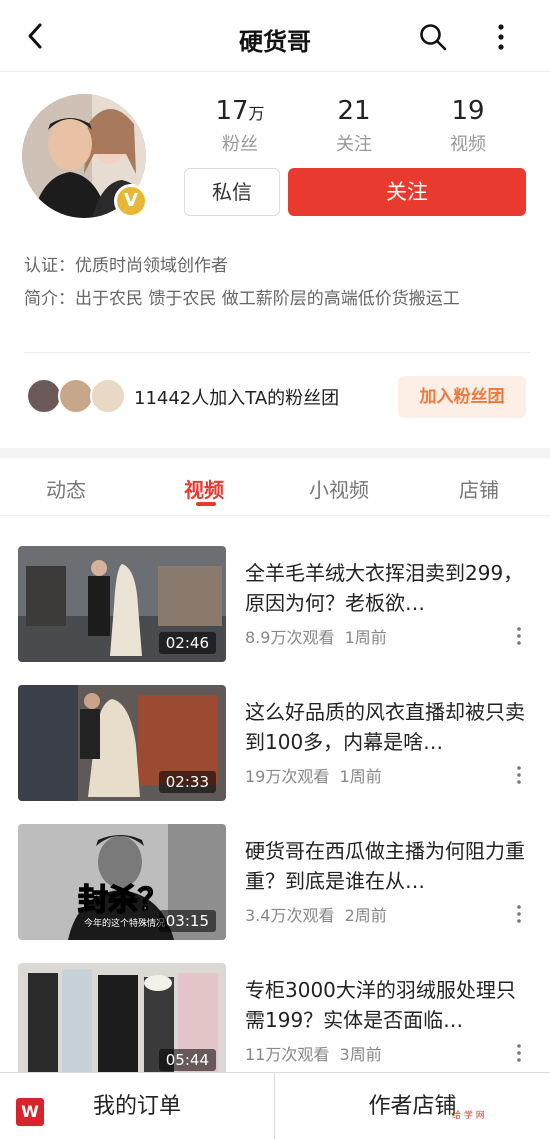  Describe the element at coordinates (354, 144) in the screenshot. I see `stat-label: 关注` at that location.